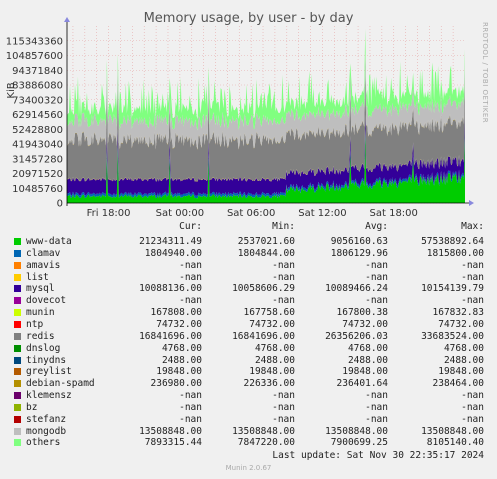 The width and height of the screenshot is (497, 479). Describe the element at coordinates (180, 213) in the screenshot. I see `x-tick-label: Sat 00:00` at that location.